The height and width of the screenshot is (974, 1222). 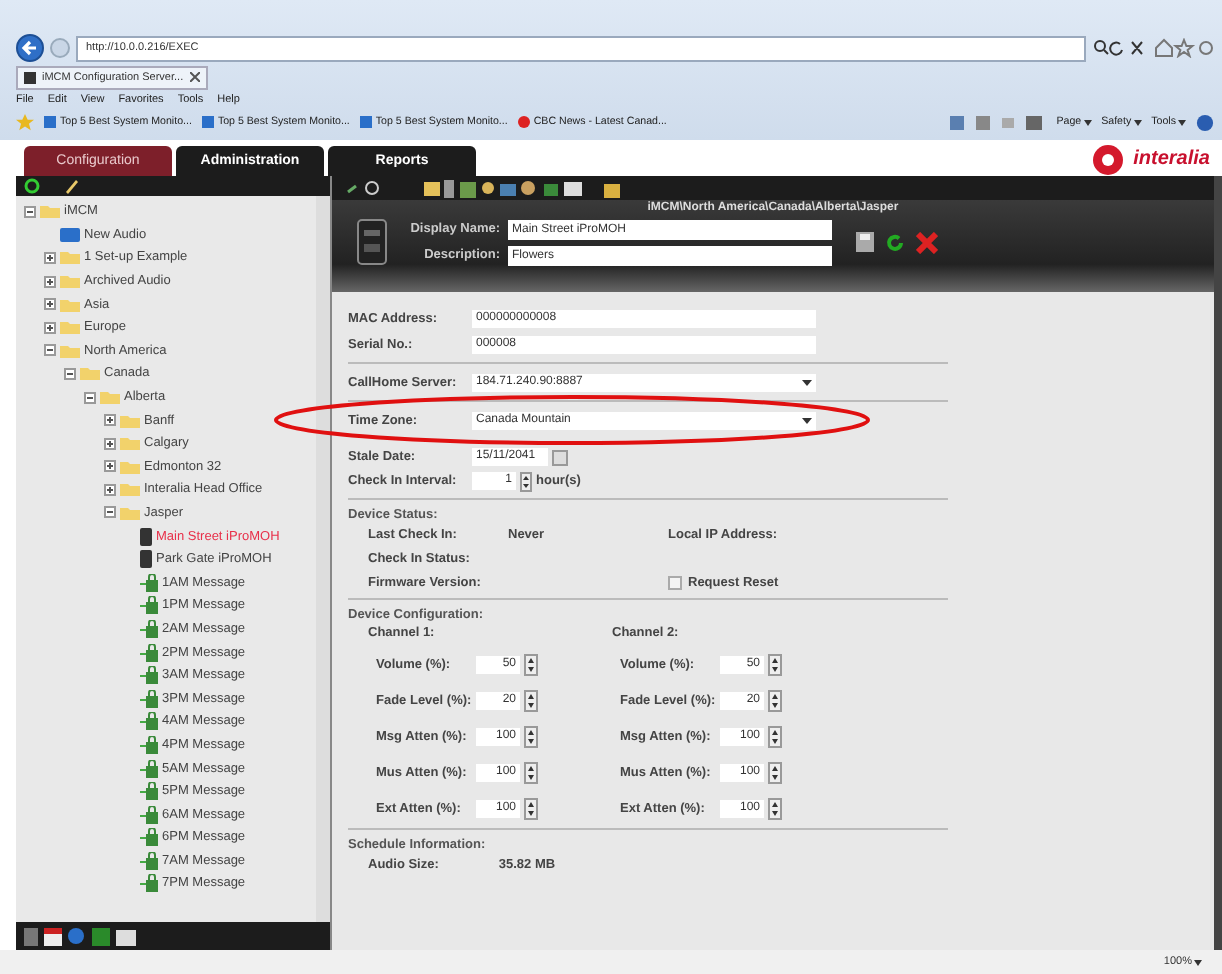 I want to click on favorites-star-icon, so click(x=25, y=122).